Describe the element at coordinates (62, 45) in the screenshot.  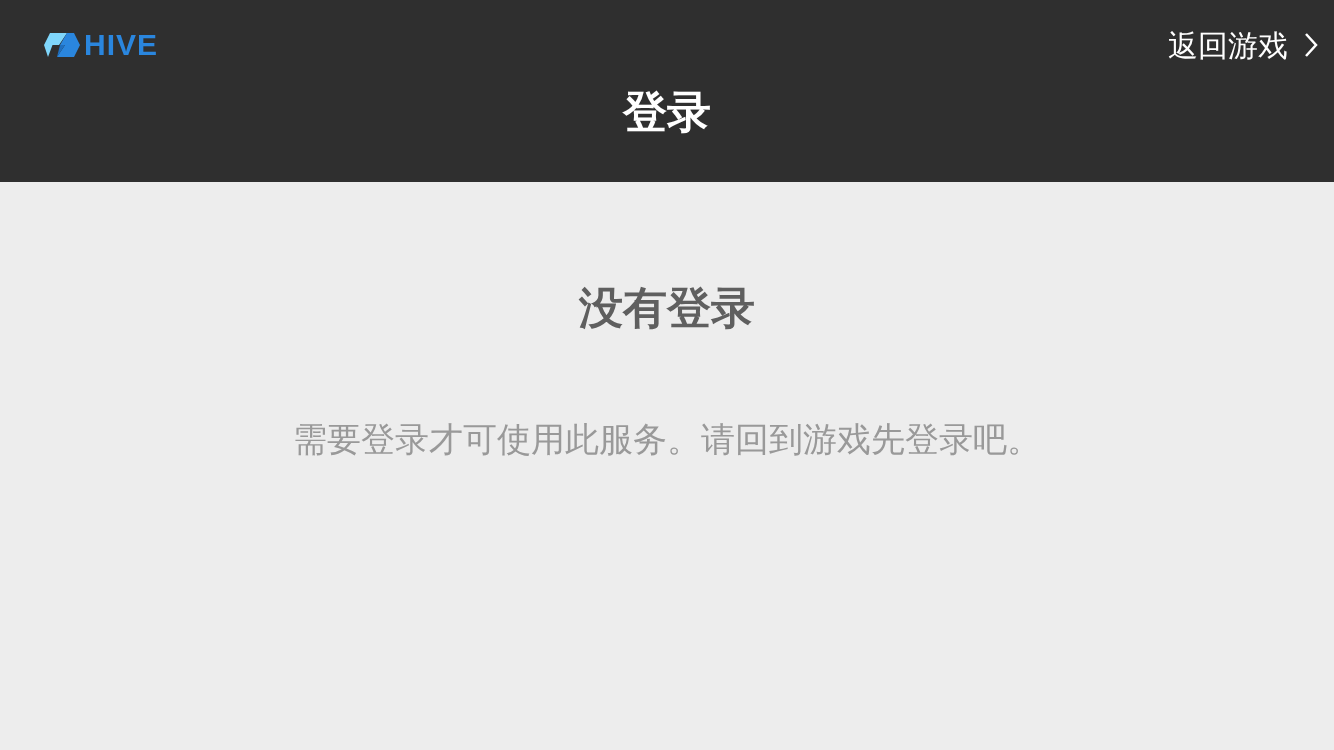
I see `hexagon-logo-icon` at that location.